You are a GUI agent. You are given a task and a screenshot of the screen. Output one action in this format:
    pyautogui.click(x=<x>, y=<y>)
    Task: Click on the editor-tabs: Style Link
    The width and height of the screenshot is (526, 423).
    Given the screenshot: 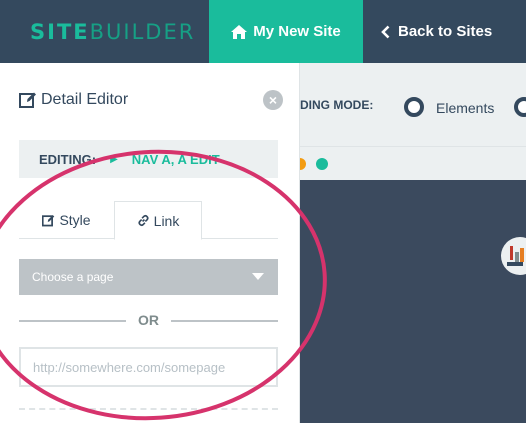 What is the action you would take?
    pyautogui.click(x=148, y=220)
    